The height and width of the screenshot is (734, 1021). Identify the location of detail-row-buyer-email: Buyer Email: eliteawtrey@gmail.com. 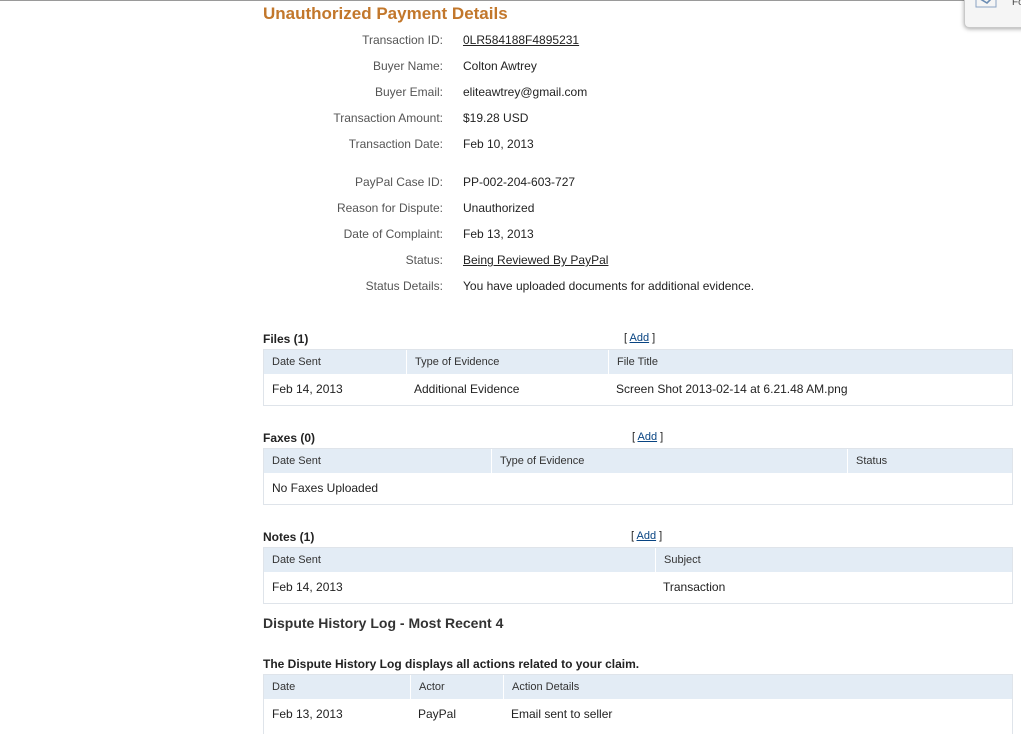
(613, 93).